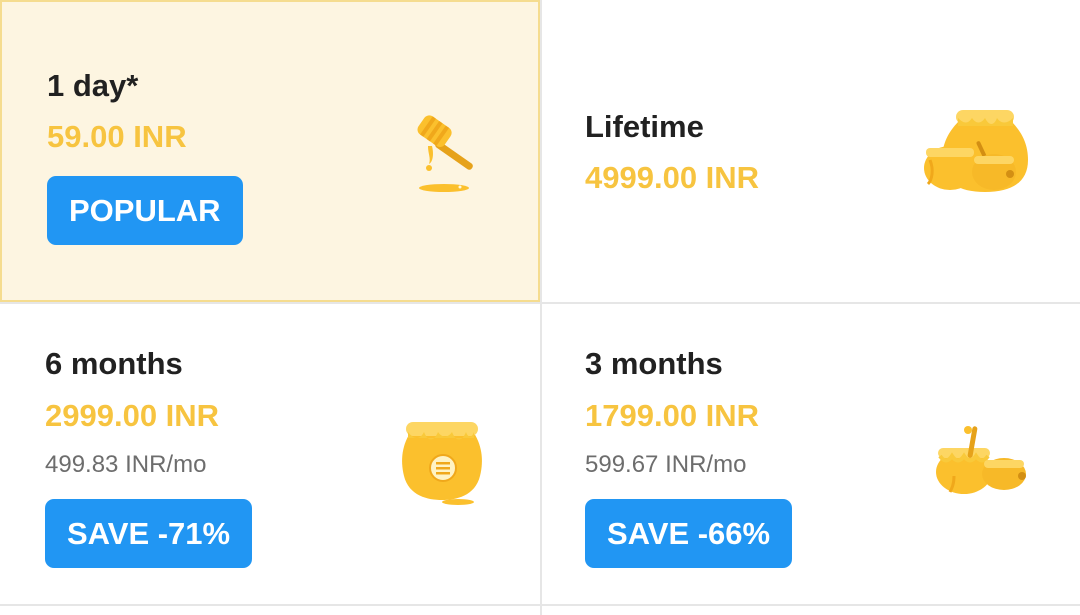 This screenshot has height=615, width=1080. I want to click on plan-name: Lifetime, so click(644, 126).